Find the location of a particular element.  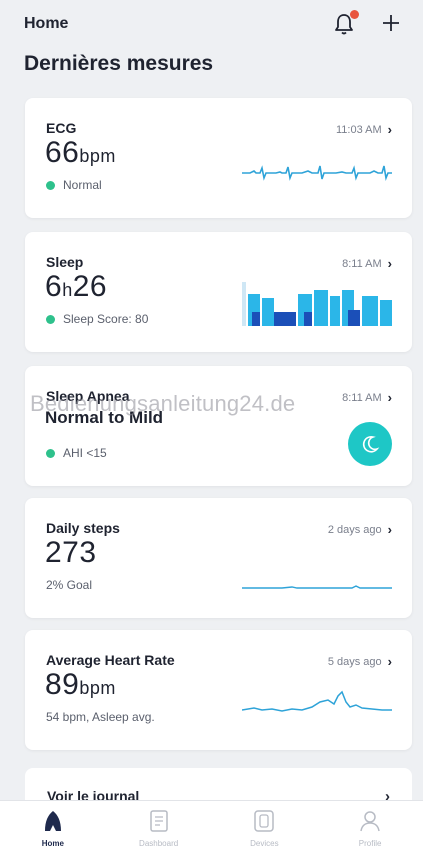

status-text: 54 bpm, Asleep avg. is located at coordinates (100, 717).